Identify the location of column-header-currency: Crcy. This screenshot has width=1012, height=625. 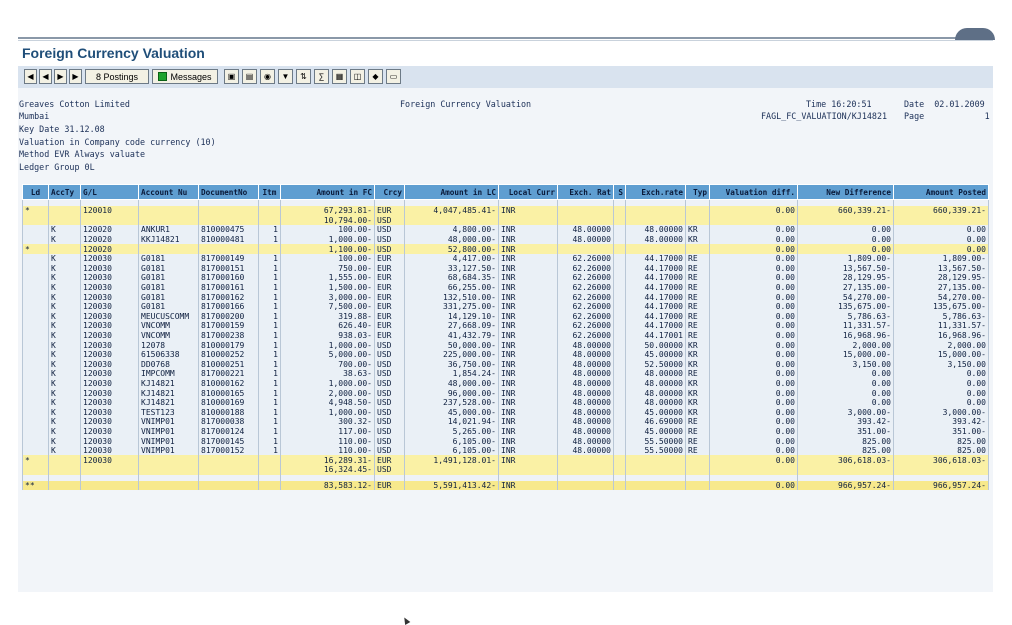
(389, 192).